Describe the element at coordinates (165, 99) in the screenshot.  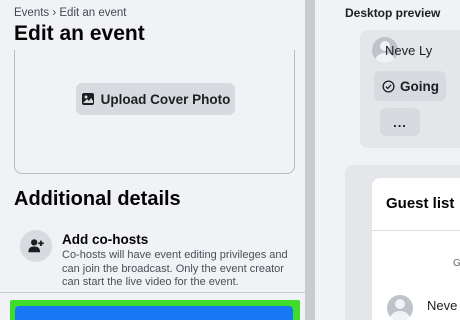
I see `upload-cover-photo-label: Upload Cover Photo` at that location.